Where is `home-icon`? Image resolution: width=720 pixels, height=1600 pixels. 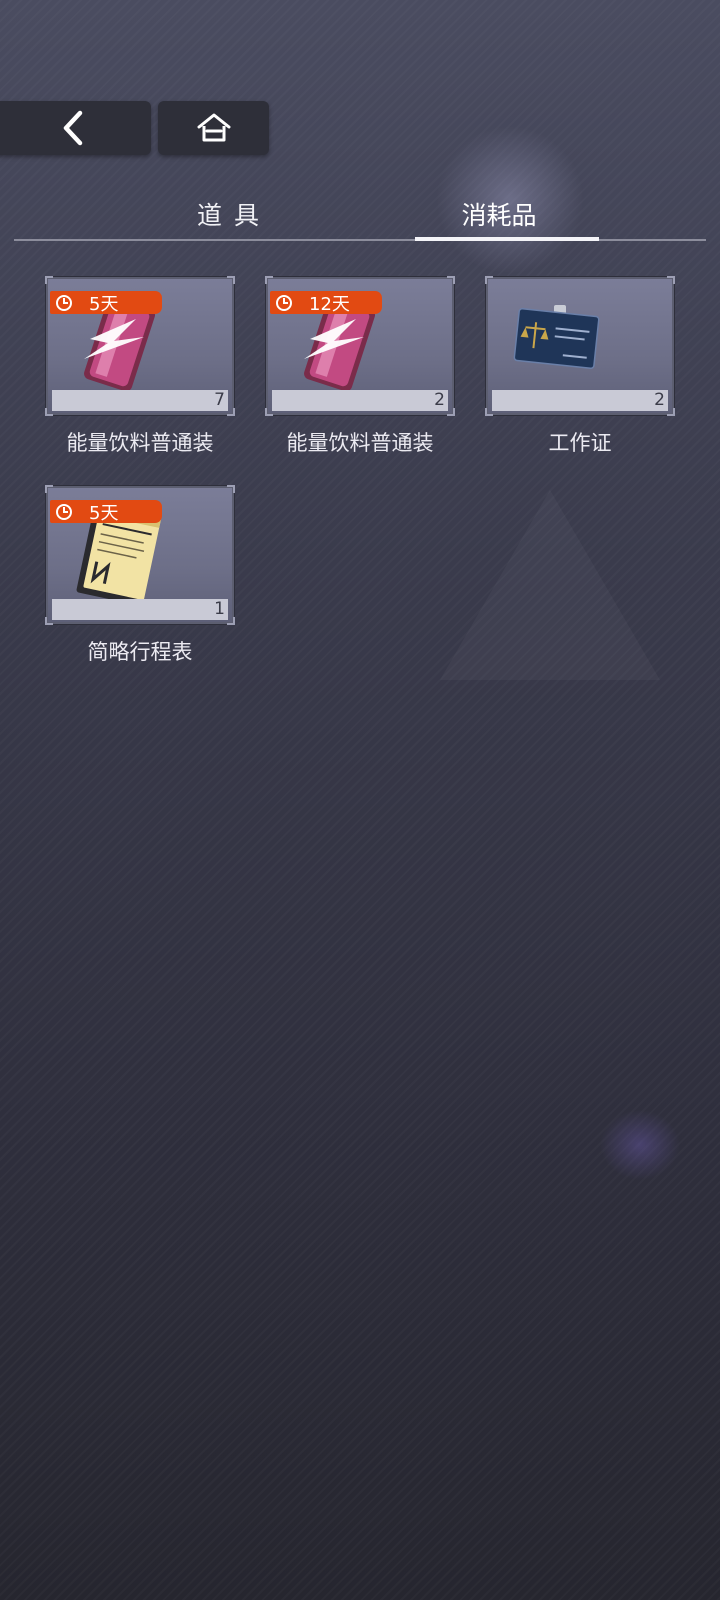 home-icon is located at coordinates (213, 127).